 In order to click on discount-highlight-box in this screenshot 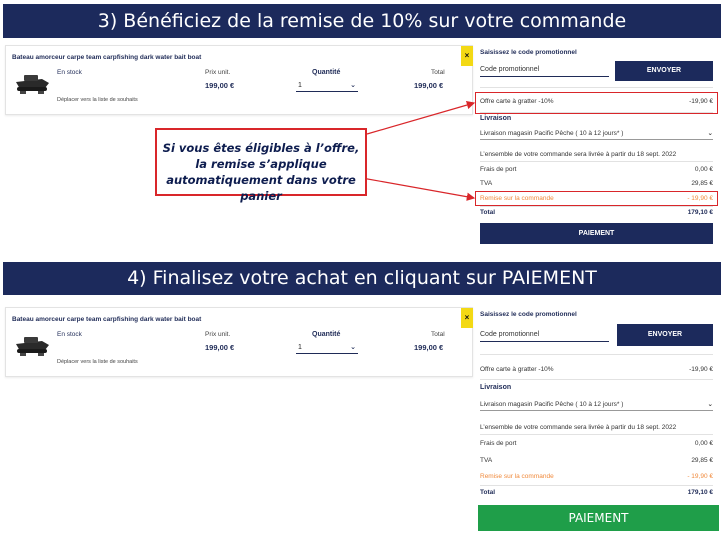, I will do `click(596, 198)`.